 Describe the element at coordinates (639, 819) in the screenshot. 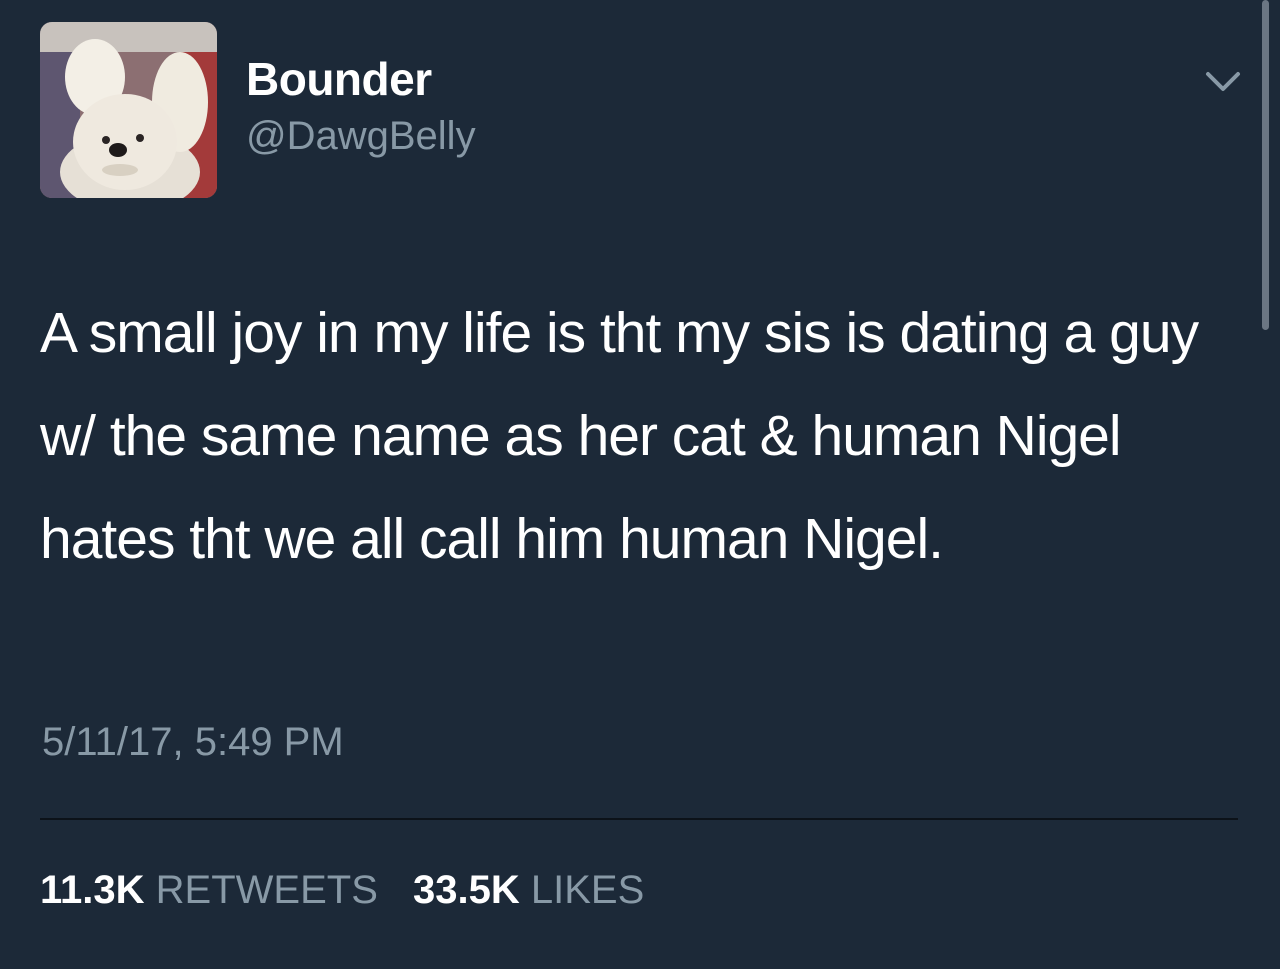

I see `divider` at that location.